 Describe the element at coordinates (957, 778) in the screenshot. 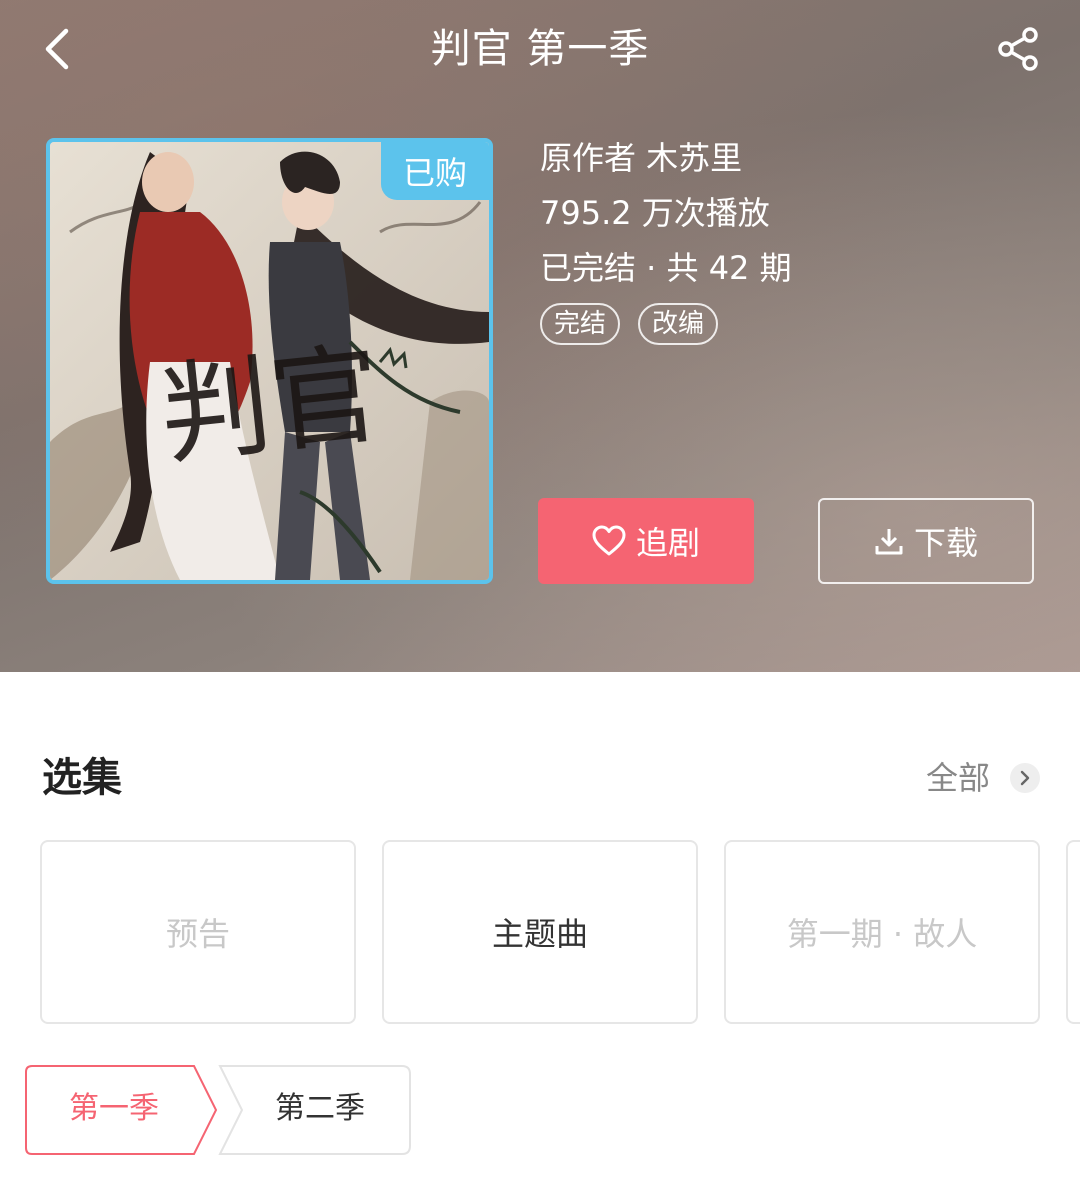

I see `see-all-label: 全部` at that location.